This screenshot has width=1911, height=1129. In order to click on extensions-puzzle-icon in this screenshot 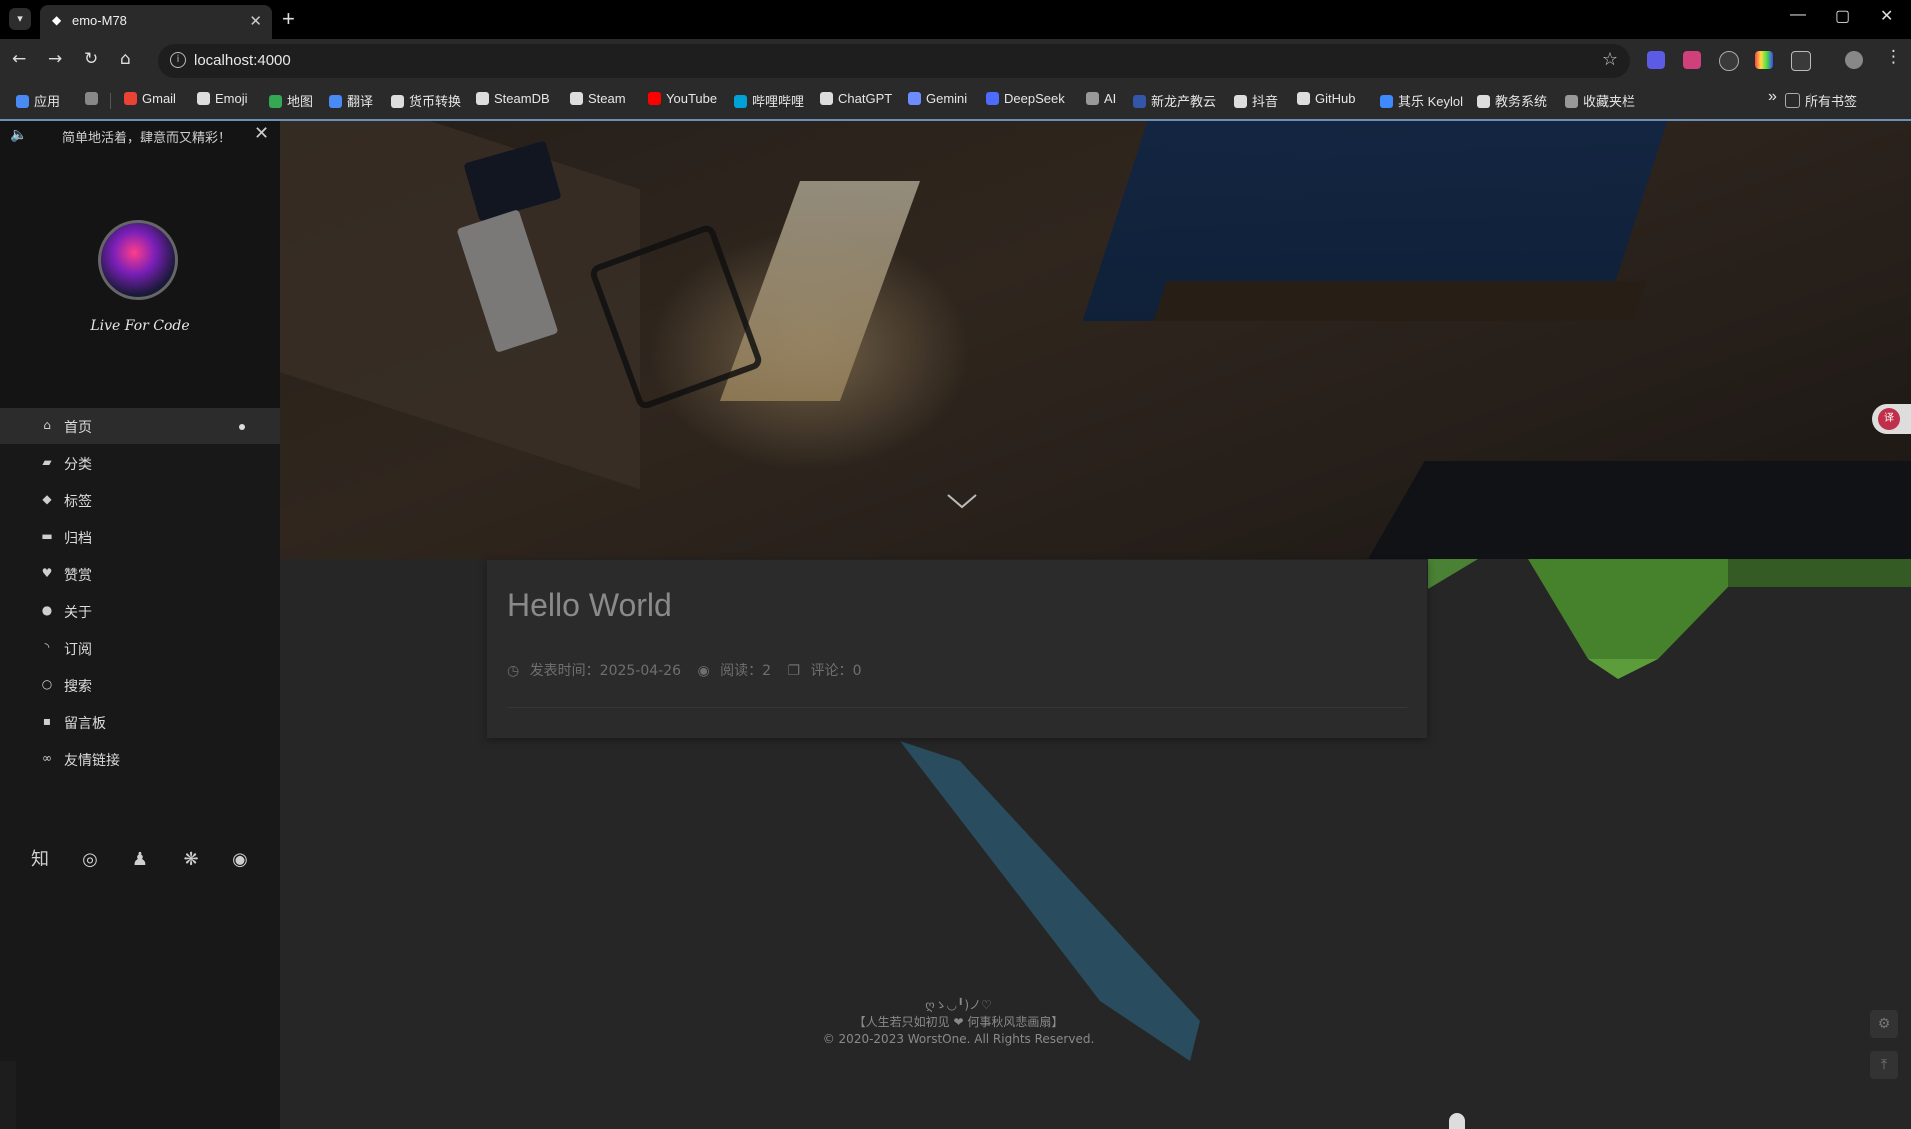, I will do `click(1801, 61)`.